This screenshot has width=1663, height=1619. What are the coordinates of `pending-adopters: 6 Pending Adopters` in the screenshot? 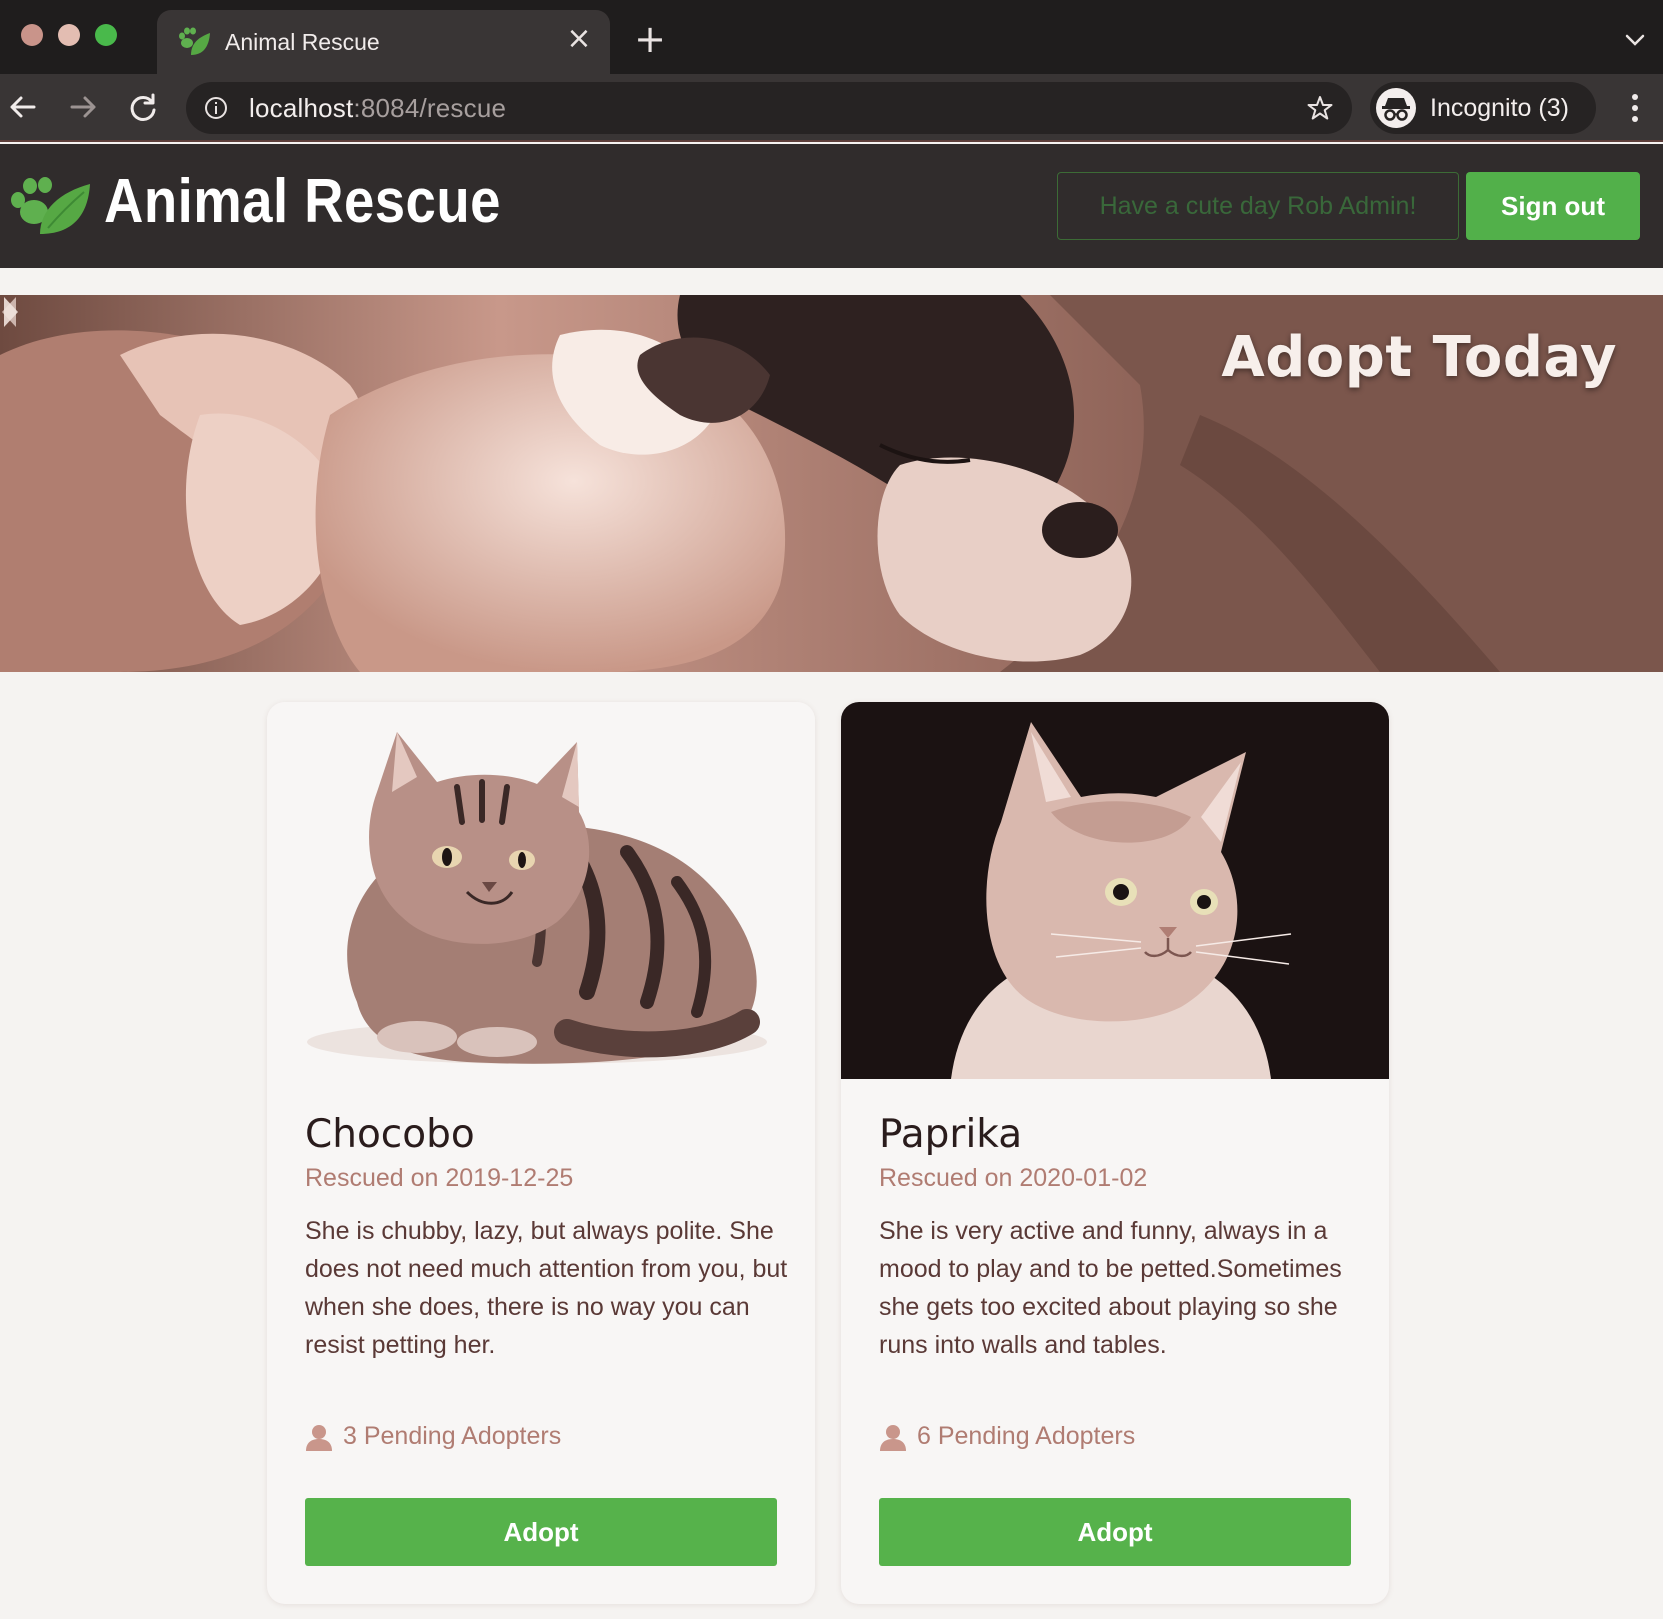 It's located at (1007, 1436).